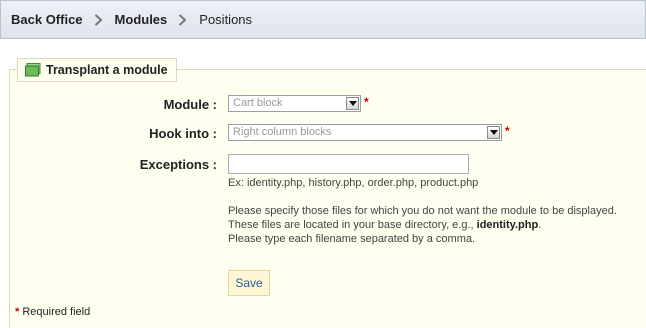  What do you see at coordinates (141, 19) in the screenshot?
I see `breadcrumb-modules: Modules` at bounding box center [141, 19].